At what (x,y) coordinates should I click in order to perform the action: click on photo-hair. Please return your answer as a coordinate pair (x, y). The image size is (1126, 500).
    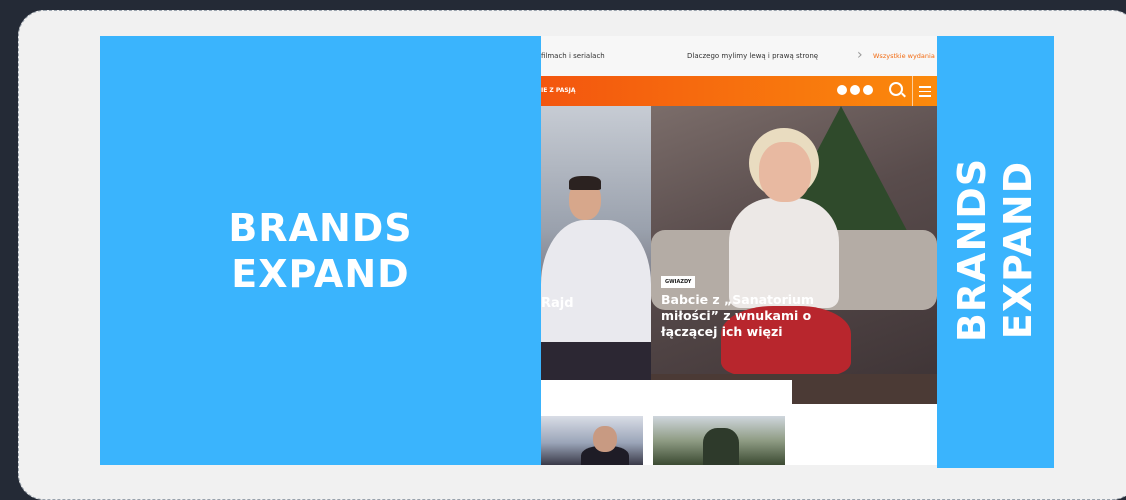
    Looking at the image, I should click on (585, 183).